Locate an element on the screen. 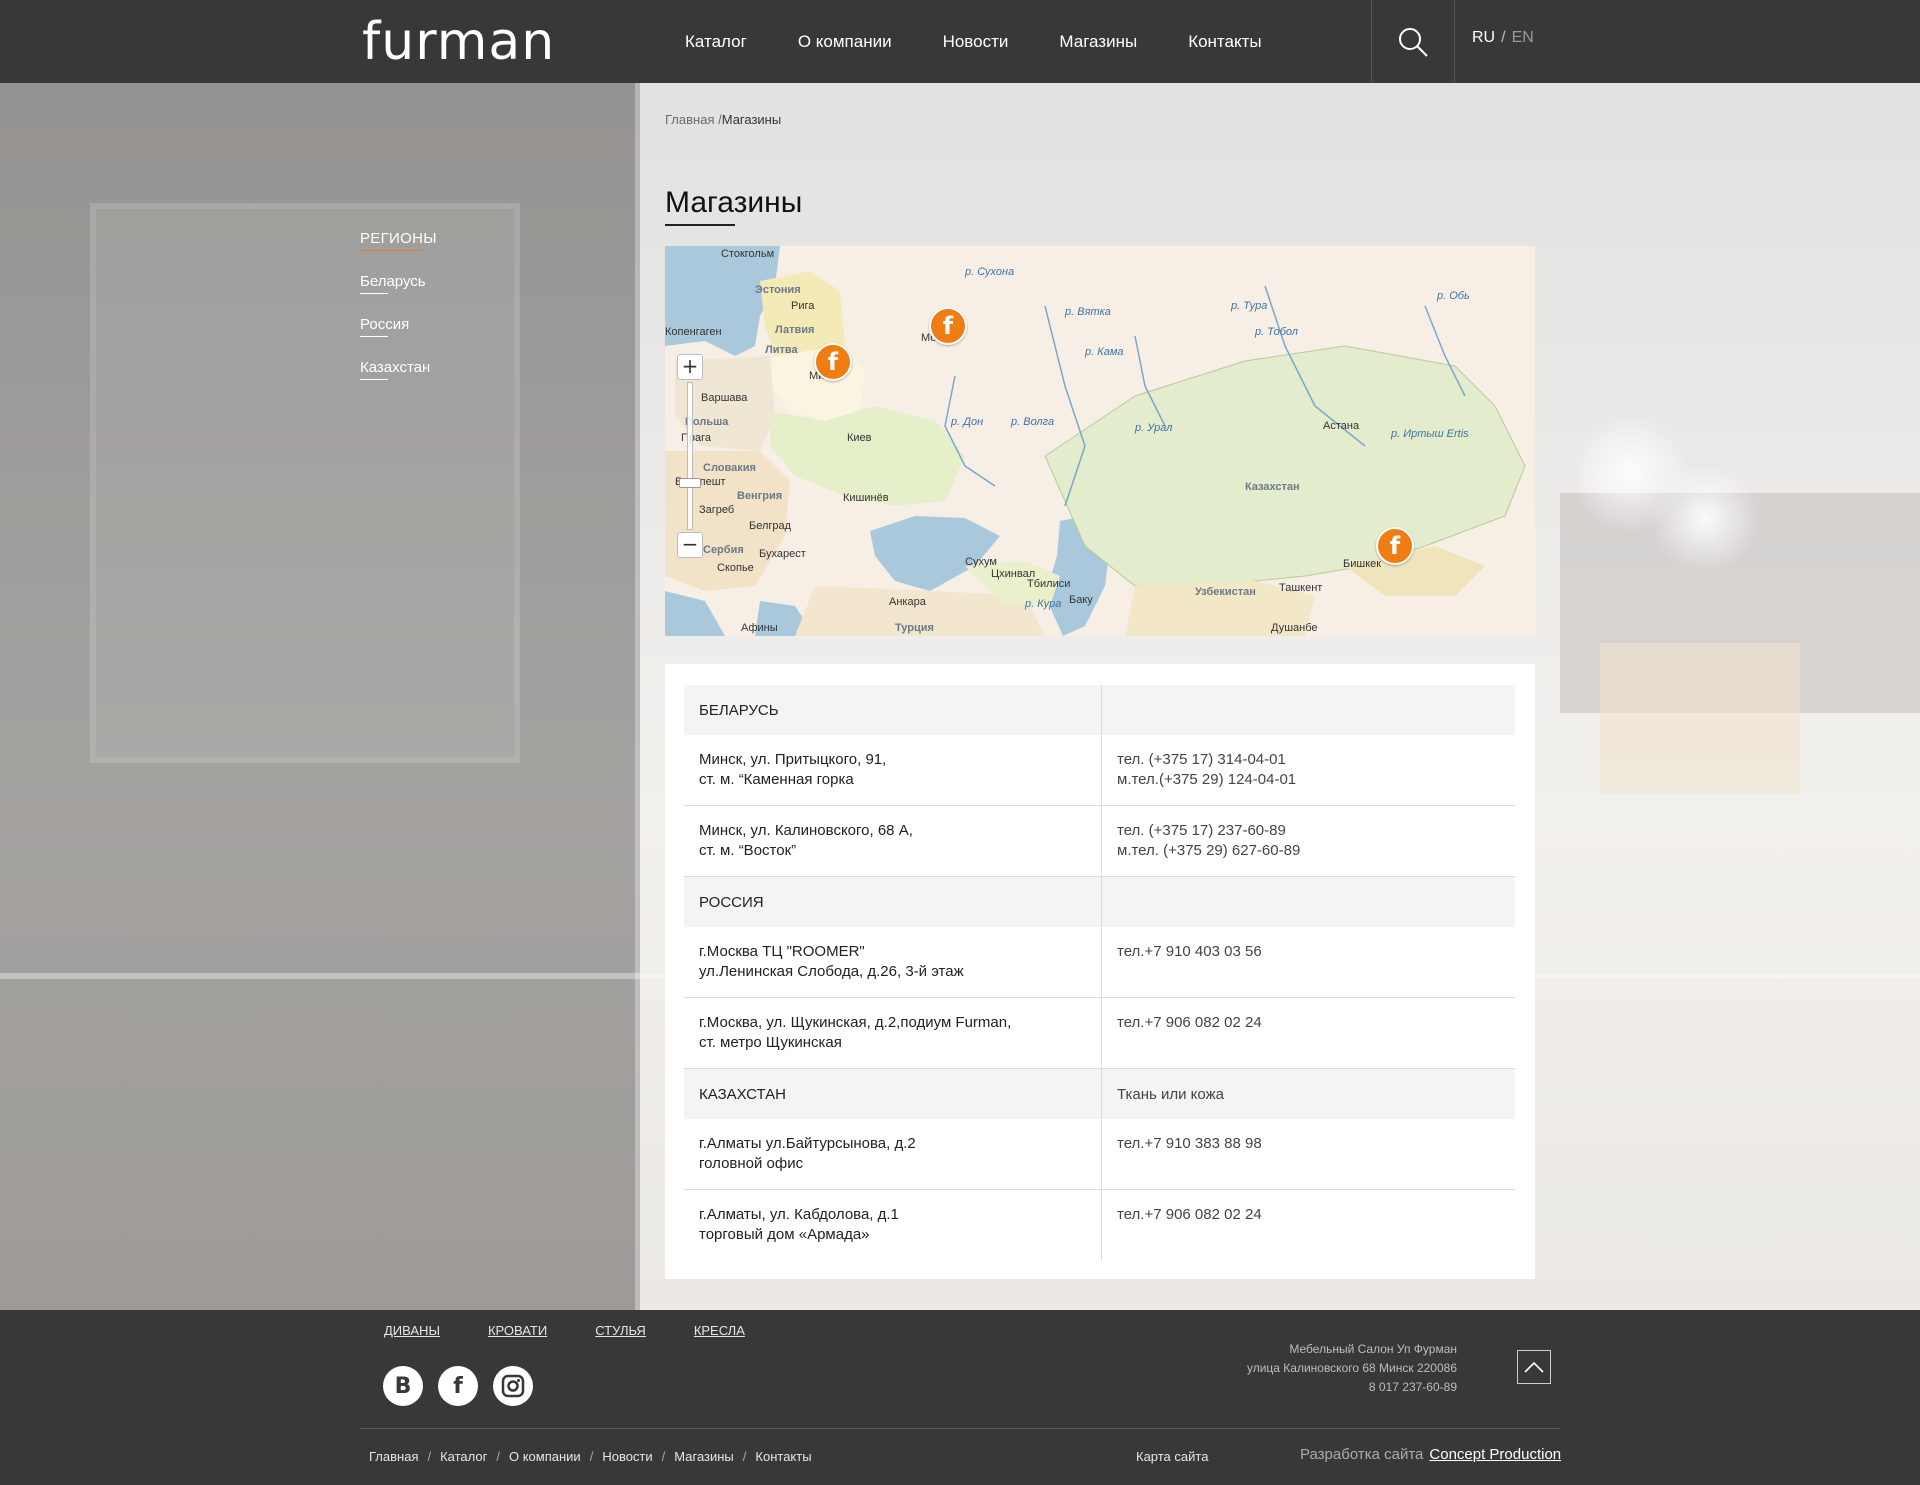  vk-icon: В is located at coordinates (403, 1386).